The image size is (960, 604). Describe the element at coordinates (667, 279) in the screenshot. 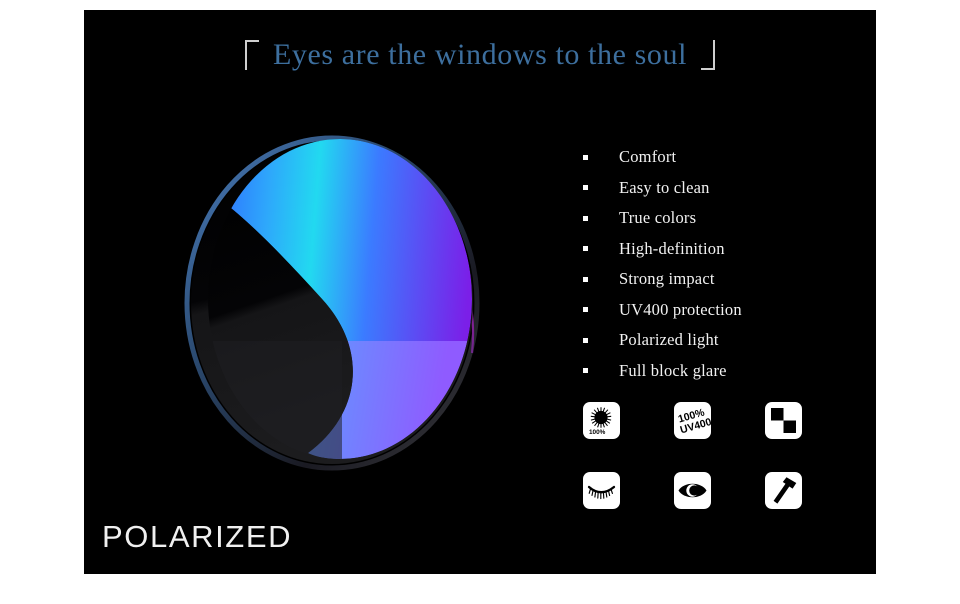

I see `feature-label: Strong impact` at that location.